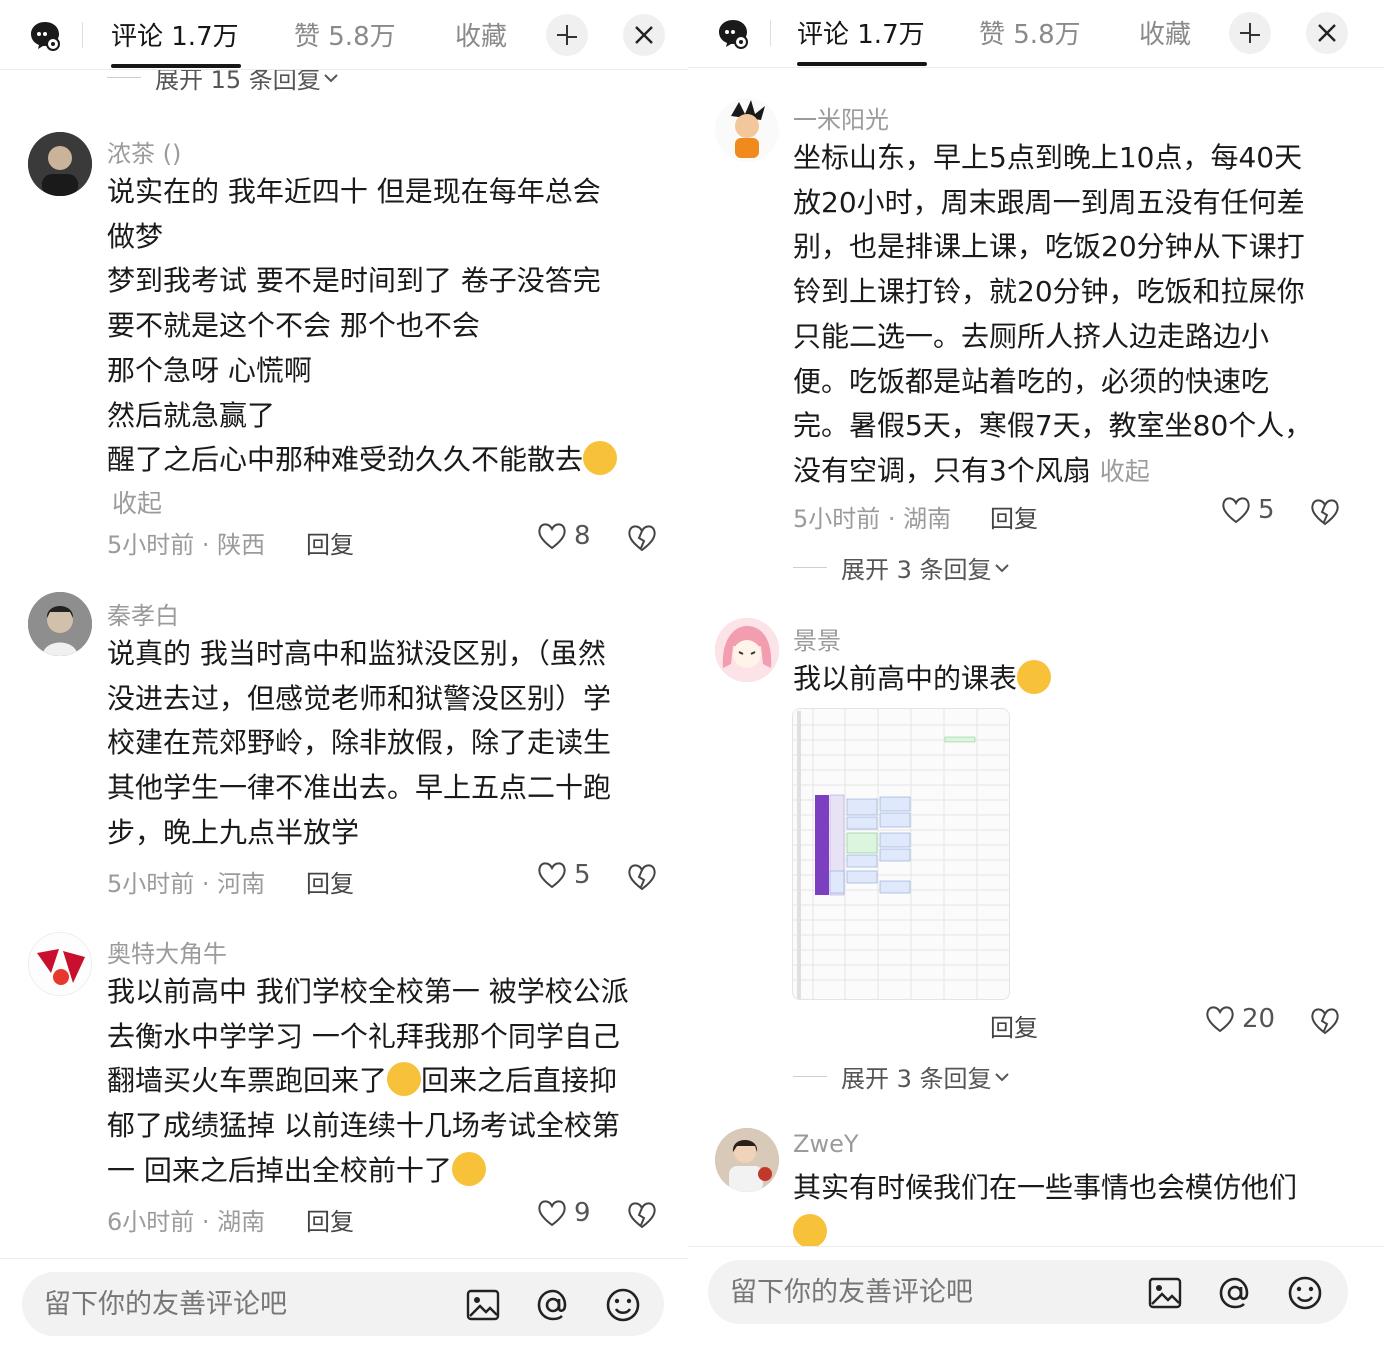 The height and width of the screenshot is (1365, 1384). Describe the element at coordinates (1259, 1019) in the screenshot. I see `like-count: 20` at that location.